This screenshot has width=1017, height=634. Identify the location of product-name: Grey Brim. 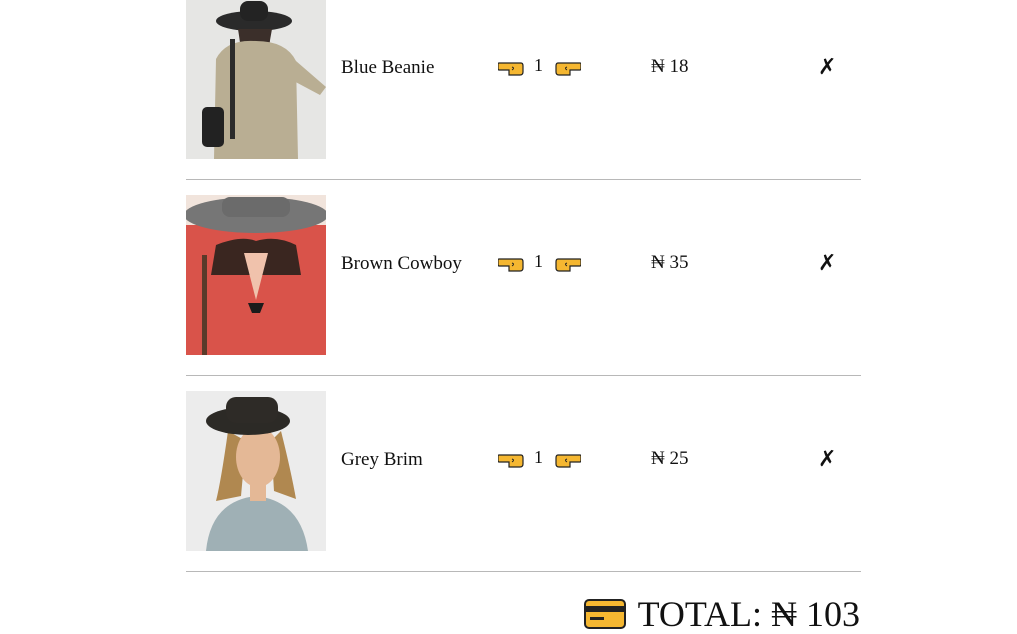
(382, 459).